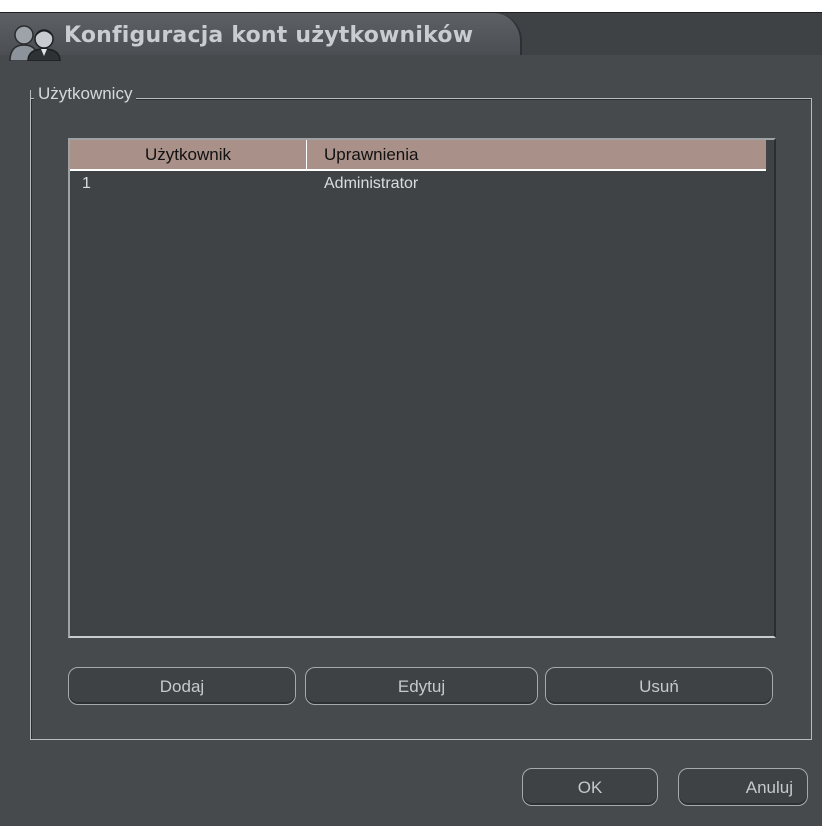 Image resolution: width=822 pixels, height=826 pixels. I want to click on users-group-legend: Użytkownicy, so click(85, 94).